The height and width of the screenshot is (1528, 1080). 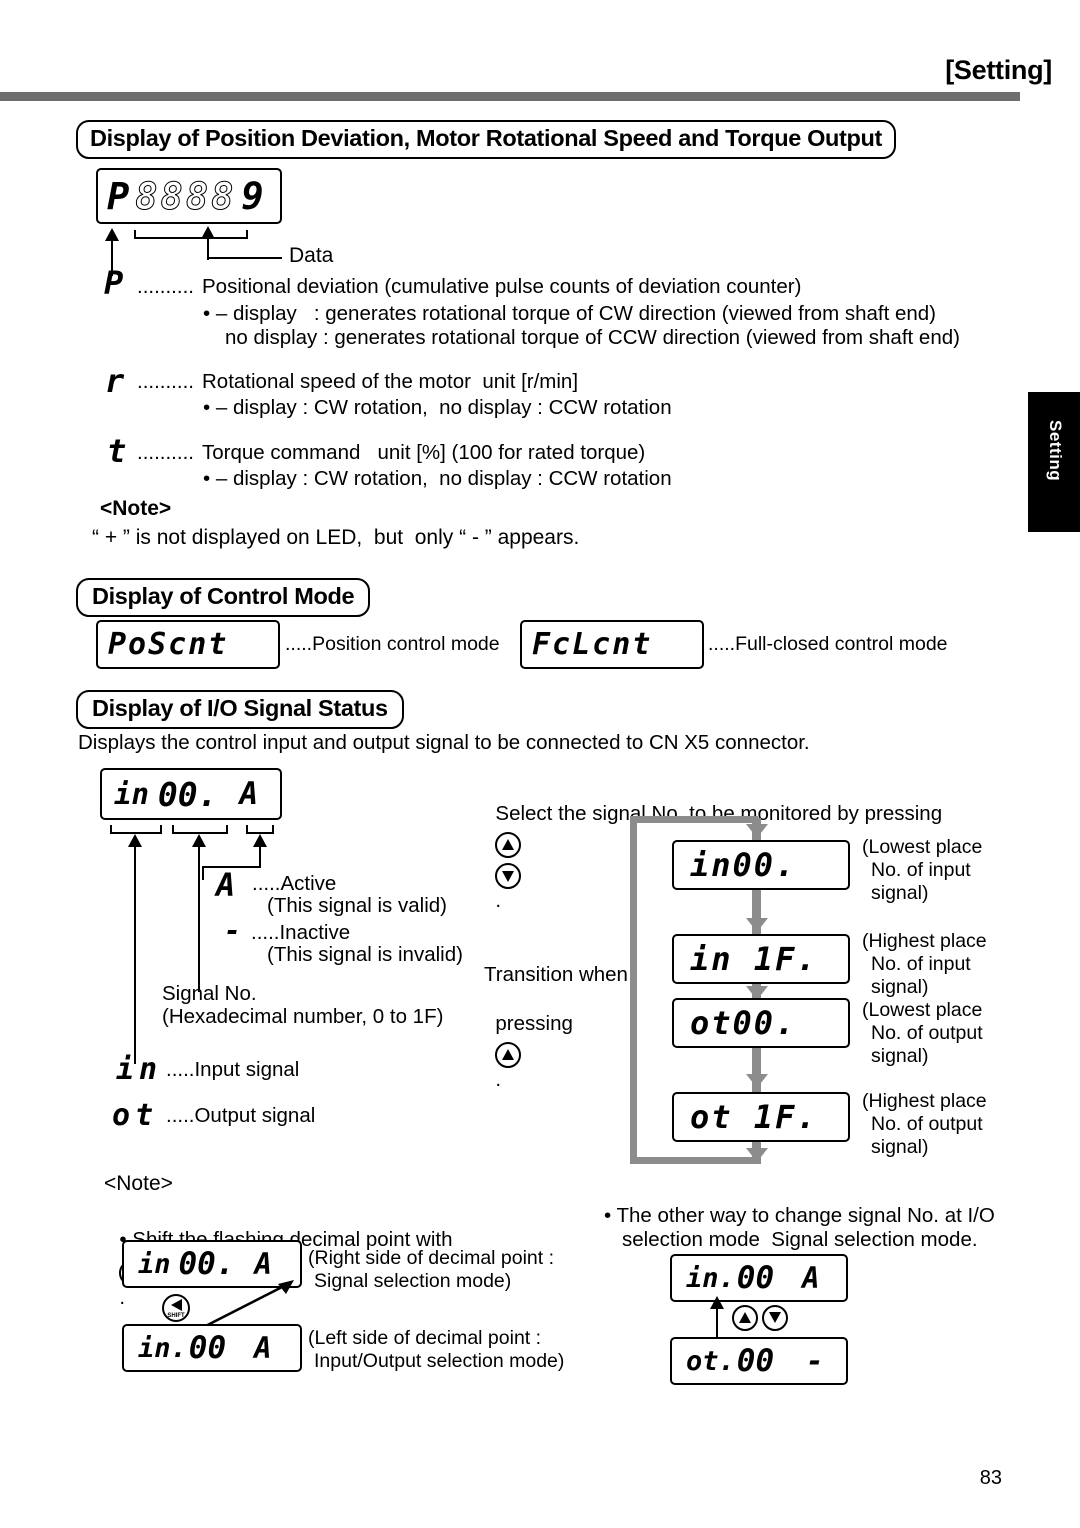 What do you see at coordinates (900, 987) in the screenshot?
I see `transition-label-1-line3: signal)` at bounding box center [900, 987].